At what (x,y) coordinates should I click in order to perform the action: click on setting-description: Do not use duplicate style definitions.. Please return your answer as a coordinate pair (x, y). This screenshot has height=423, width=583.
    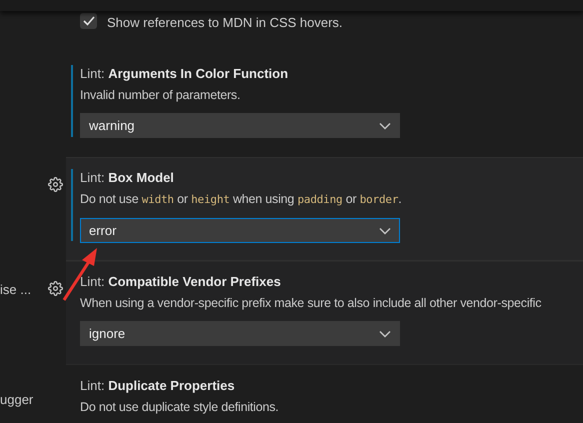
    Looking at the image, I should click on (179, 407).